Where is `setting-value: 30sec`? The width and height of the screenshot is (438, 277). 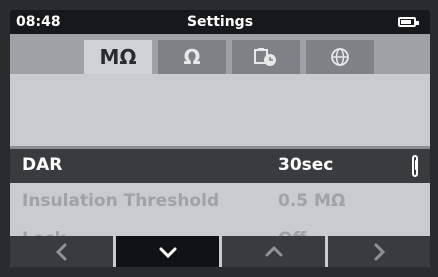 setting-value: 30sec is located at coordinates (306, 165).